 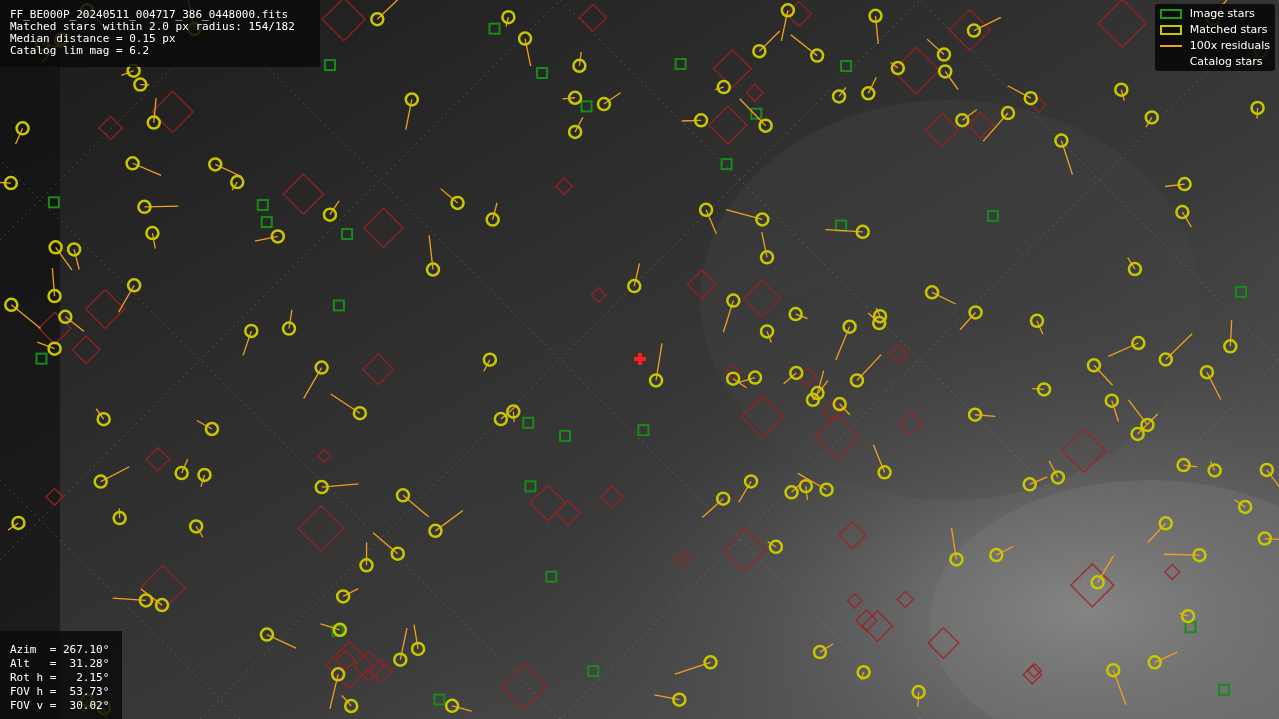 I want to click on pointing-text: Azim = 267.10°, so click(x=60, y=650).